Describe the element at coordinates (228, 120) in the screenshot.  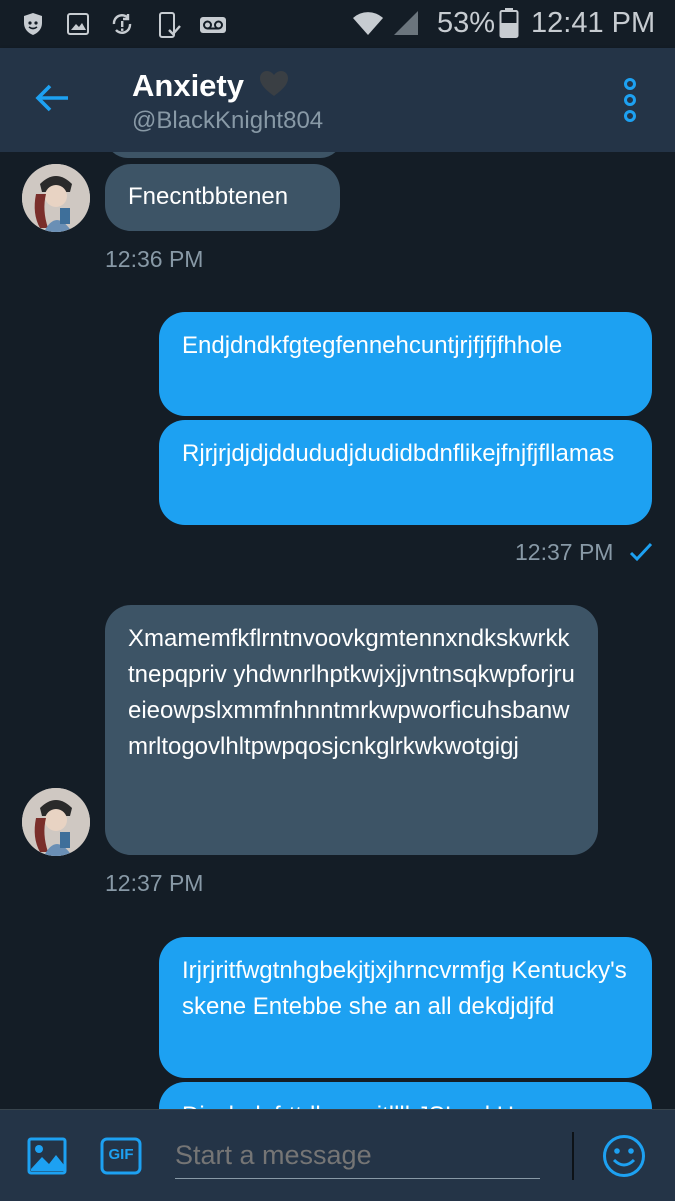
I see `contact-handle: @BlackKnight804` at that location.